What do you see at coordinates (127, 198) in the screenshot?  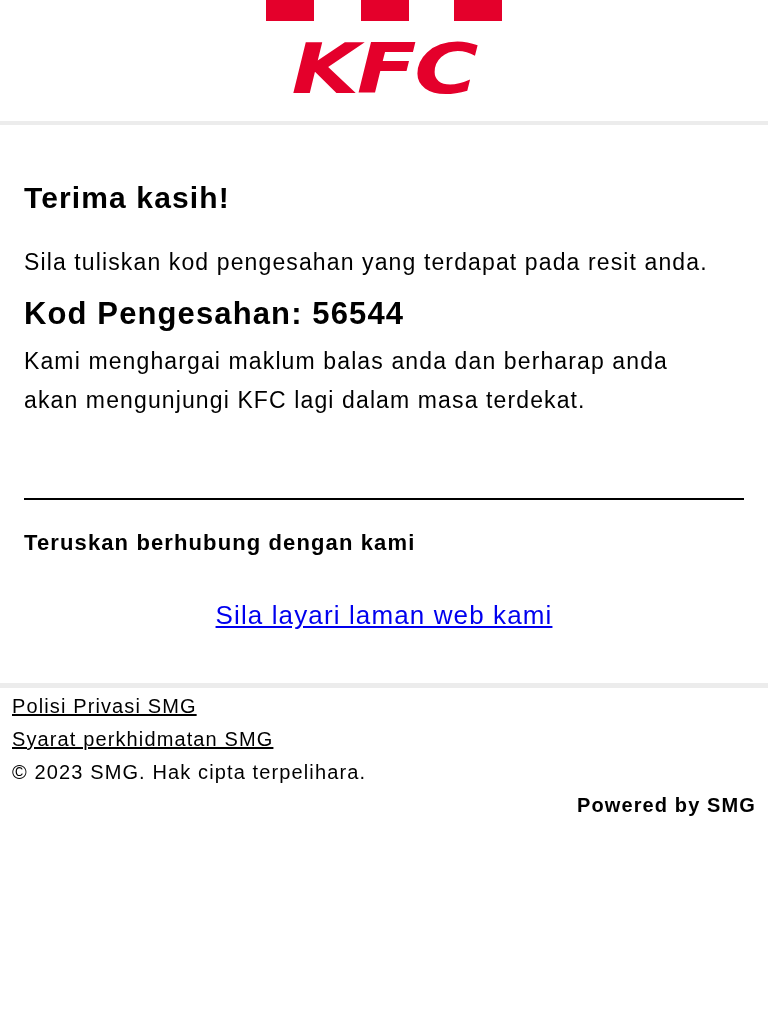 I see `page-title: Terima kasih!` at bounding box center [127, 198].